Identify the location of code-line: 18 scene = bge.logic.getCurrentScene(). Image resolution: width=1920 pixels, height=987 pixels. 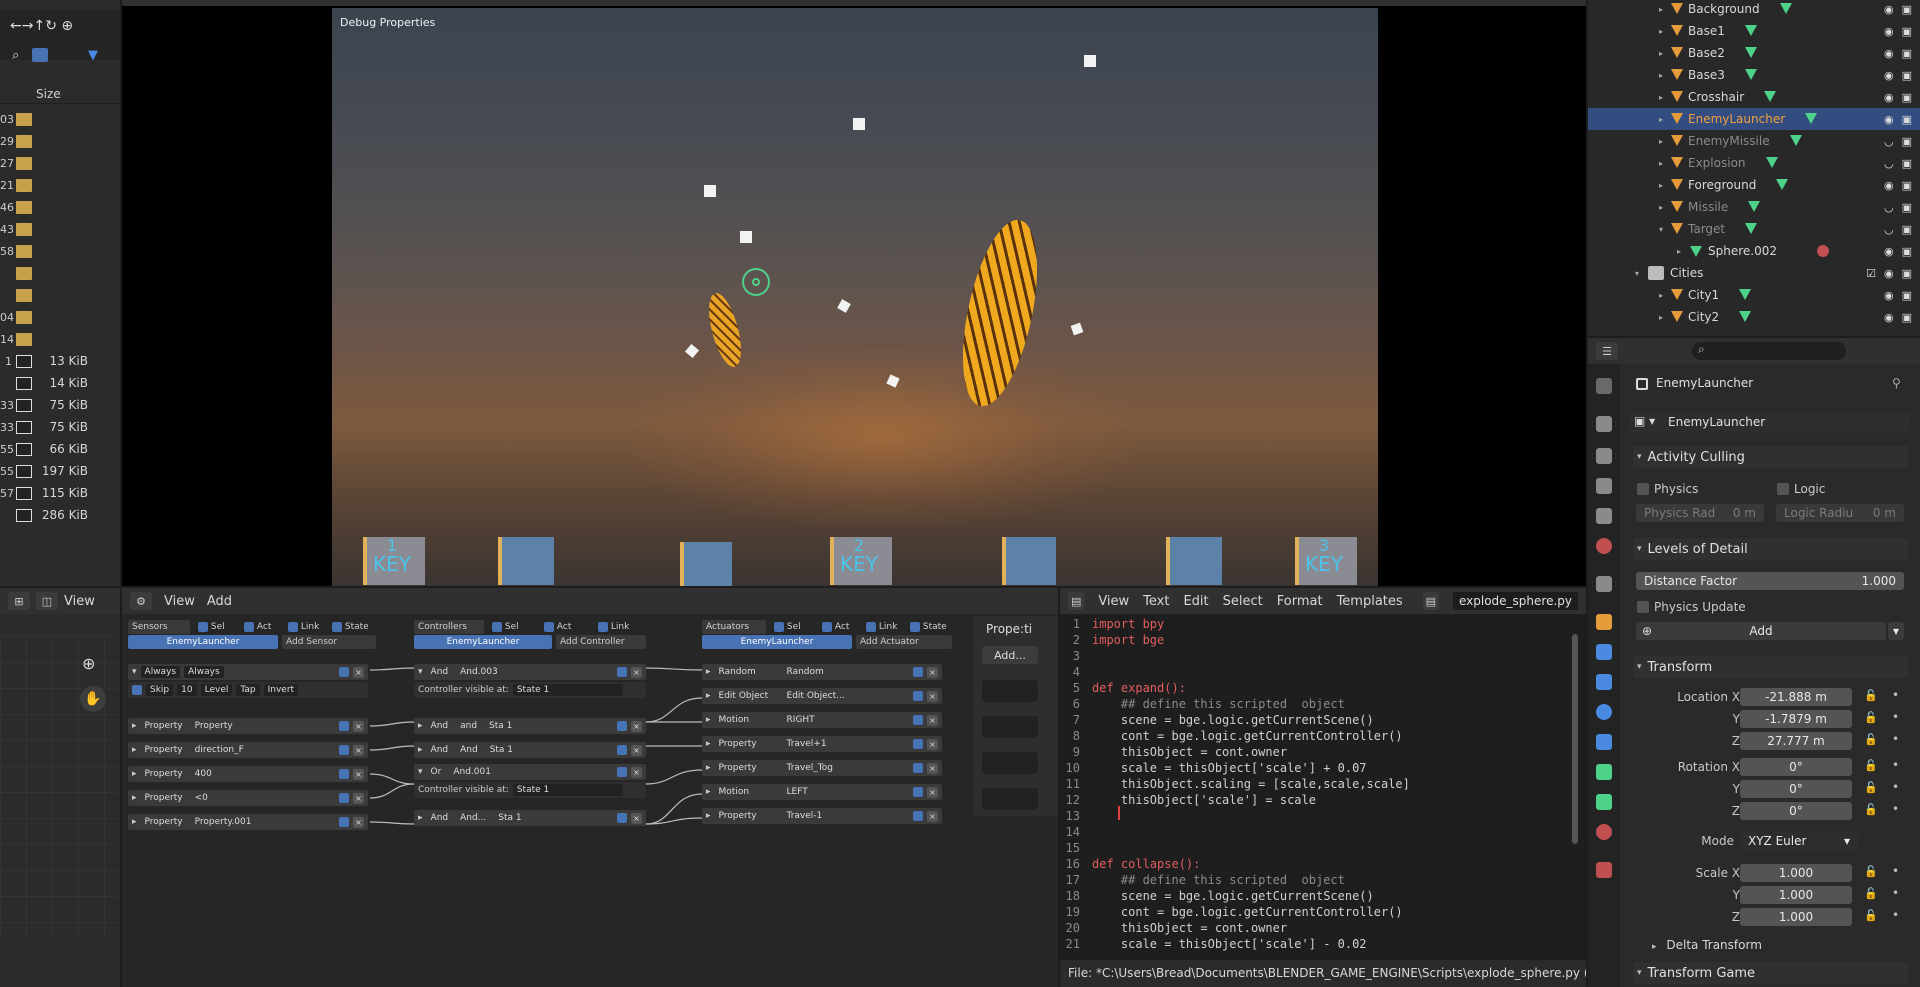
(1217, 896).